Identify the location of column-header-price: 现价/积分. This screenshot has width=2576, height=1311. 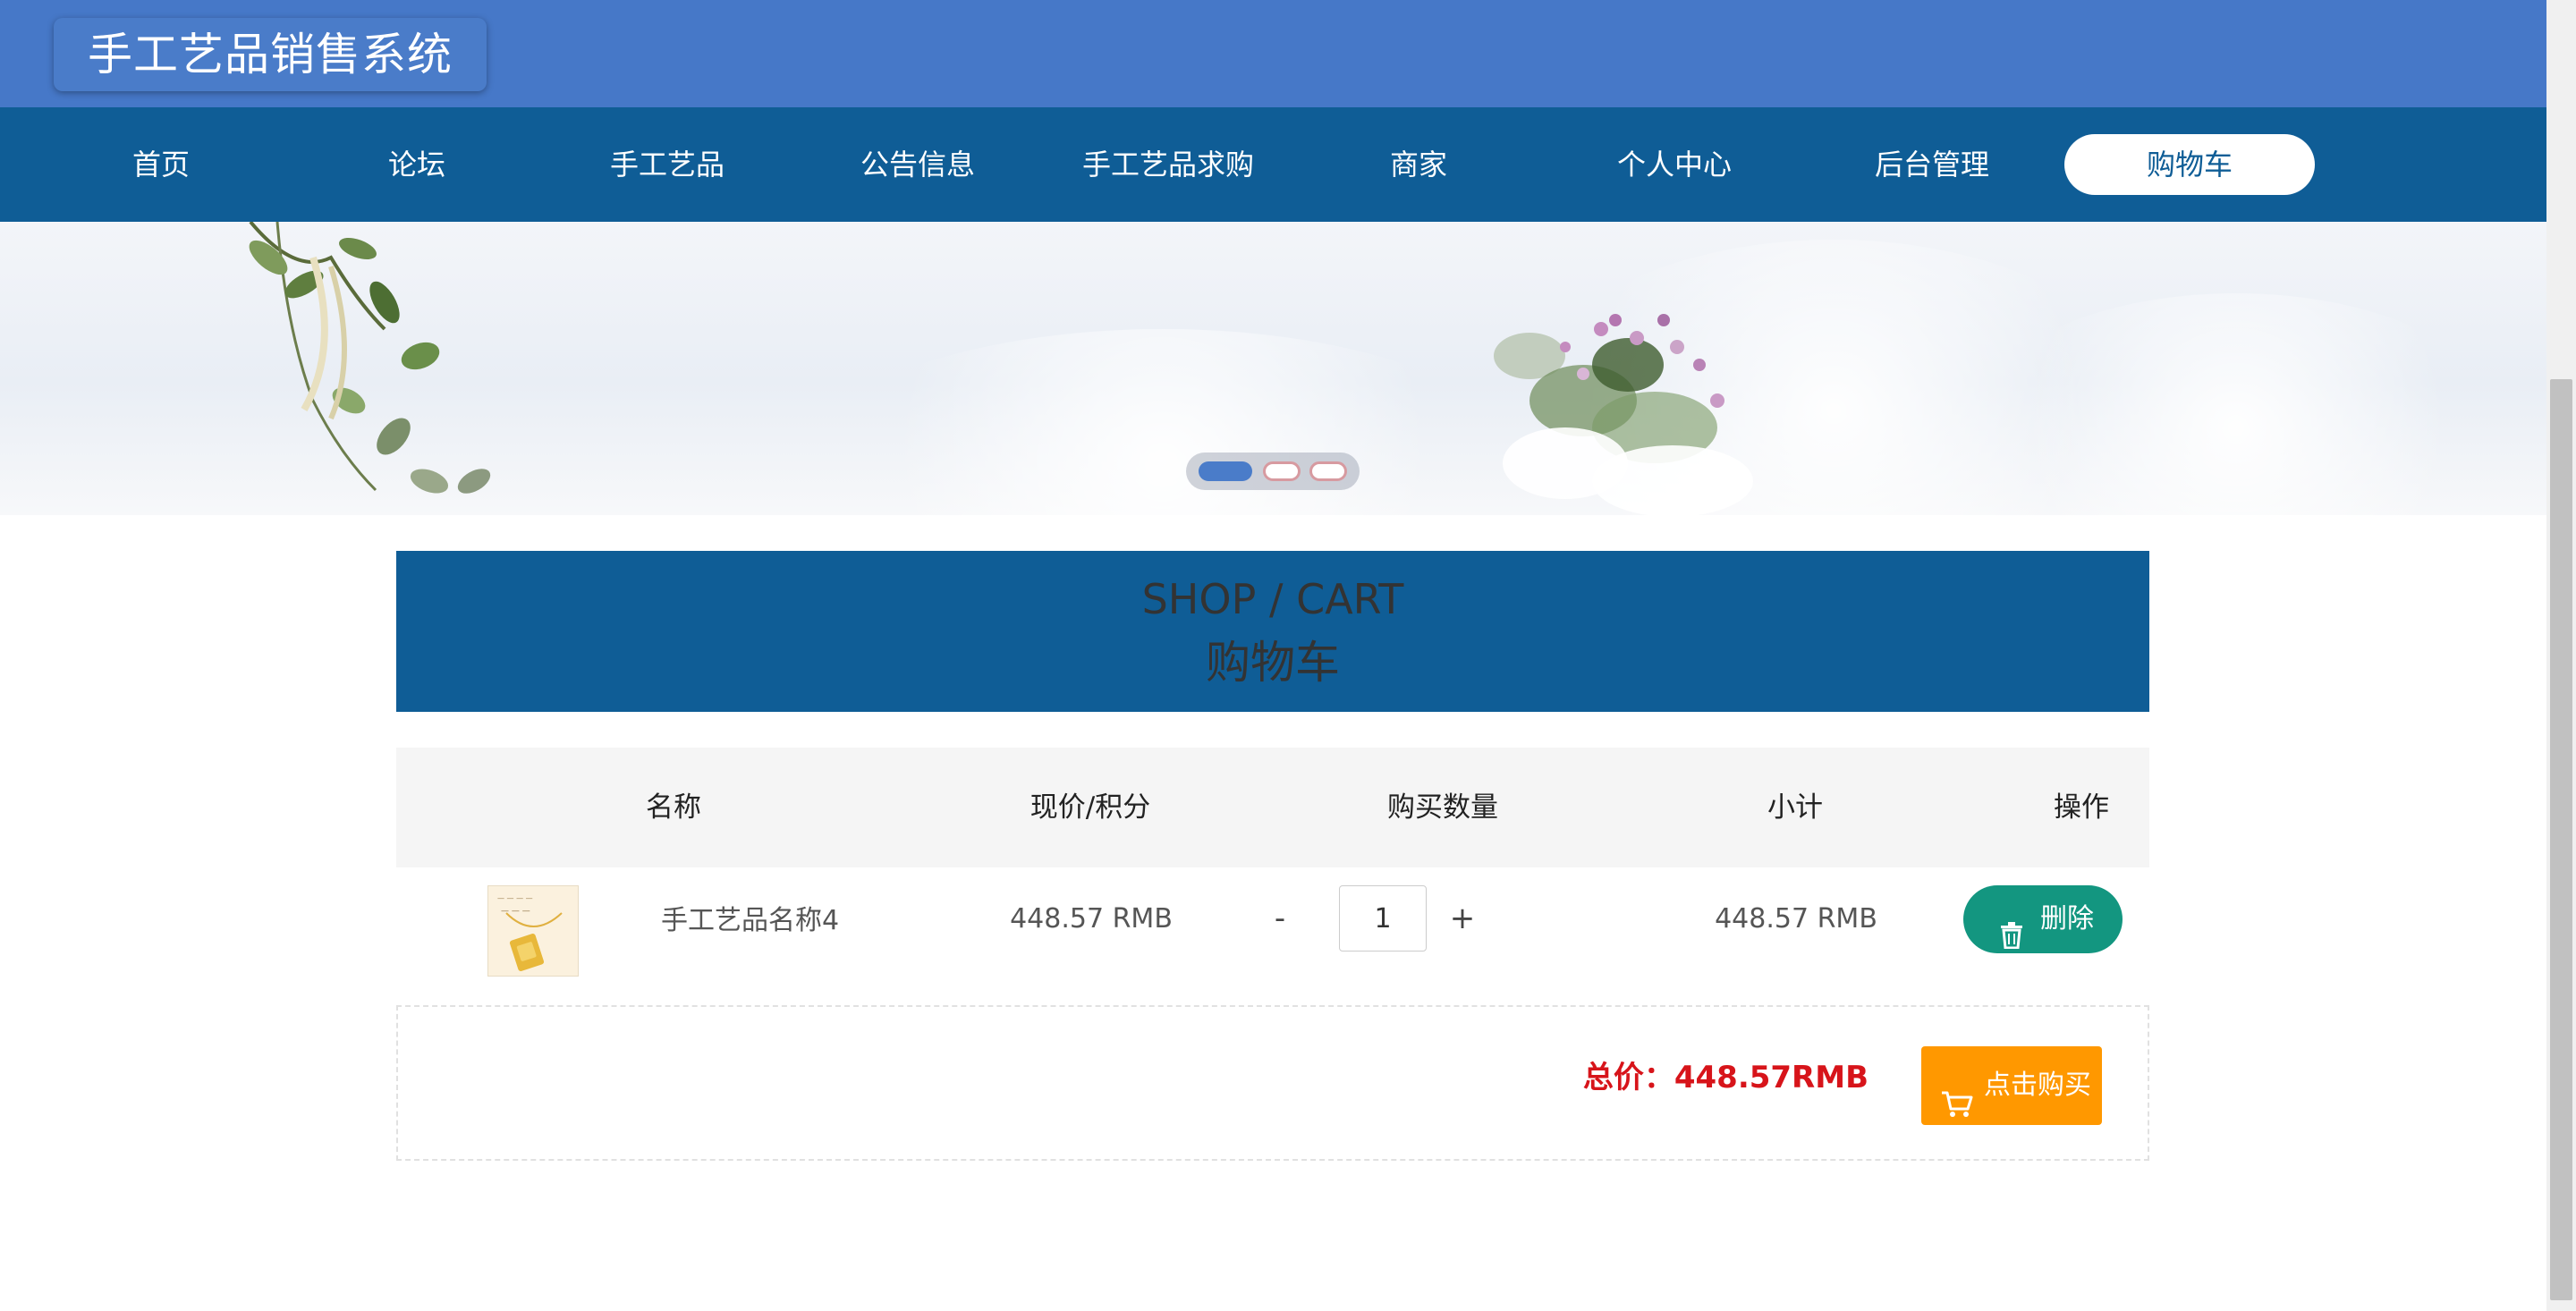
(1090, 807).